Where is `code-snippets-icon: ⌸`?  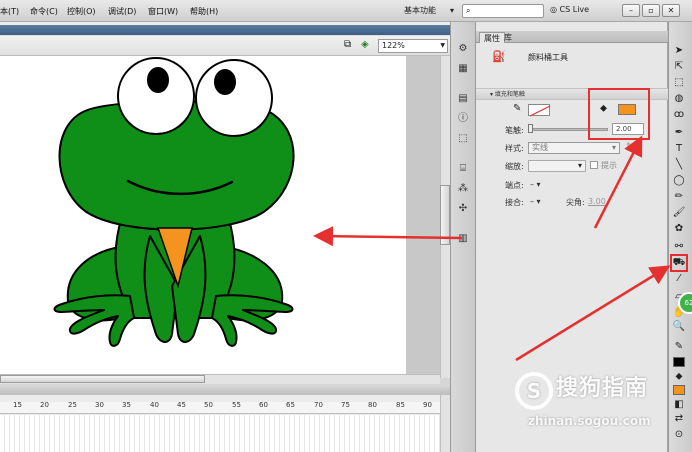
code-snippets-icon: ⌸ is located at coordinates (463, 169).